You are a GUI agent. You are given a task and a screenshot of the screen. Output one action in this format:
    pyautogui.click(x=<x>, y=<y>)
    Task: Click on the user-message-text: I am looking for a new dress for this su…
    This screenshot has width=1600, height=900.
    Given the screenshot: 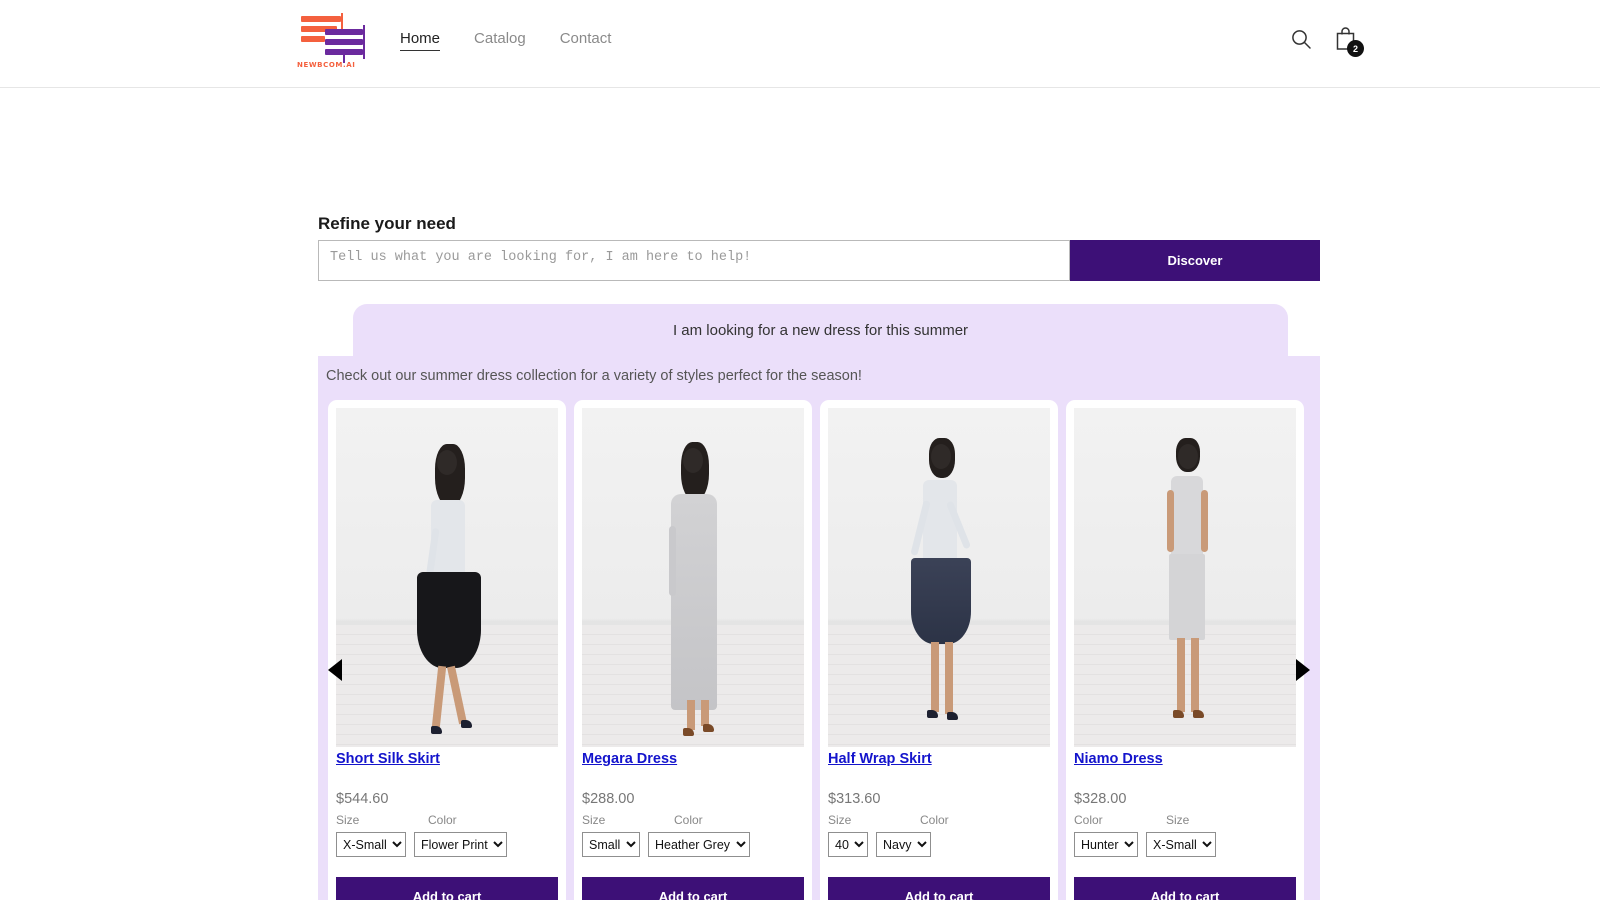 What is the action you would take?
    pyautogui.click(x=820, y=330)
    